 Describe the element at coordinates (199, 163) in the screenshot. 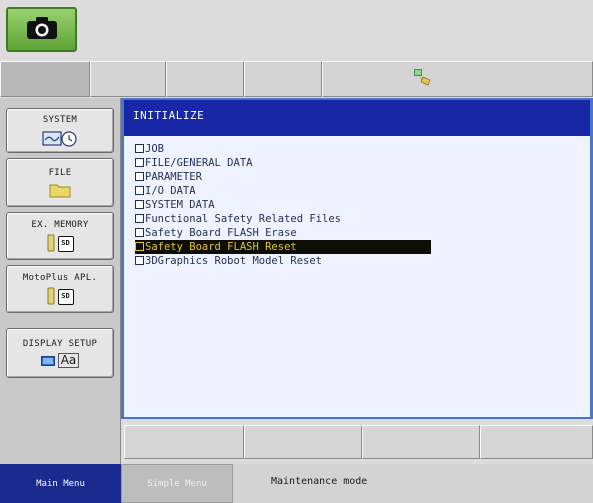

I see `list-item-label: FILE/GENERAL DATA` at that location.